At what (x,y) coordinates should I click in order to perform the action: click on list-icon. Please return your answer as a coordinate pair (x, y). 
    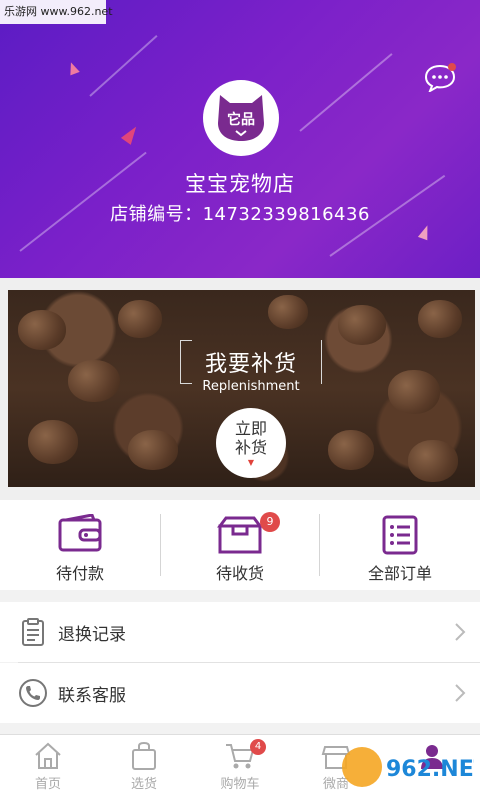
    Looking at the image, I should click on (400, 535).